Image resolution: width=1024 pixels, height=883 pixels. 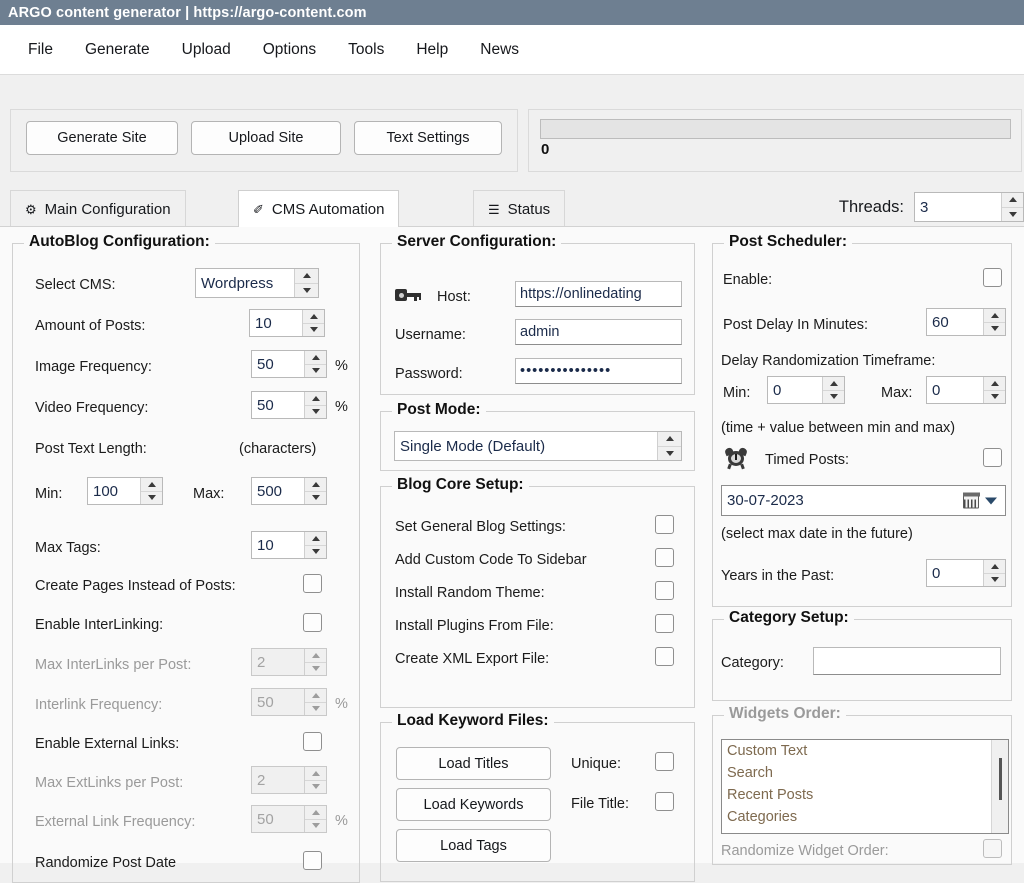 I want to click on post-delay-decrement-button, so click(x=994, y=329).